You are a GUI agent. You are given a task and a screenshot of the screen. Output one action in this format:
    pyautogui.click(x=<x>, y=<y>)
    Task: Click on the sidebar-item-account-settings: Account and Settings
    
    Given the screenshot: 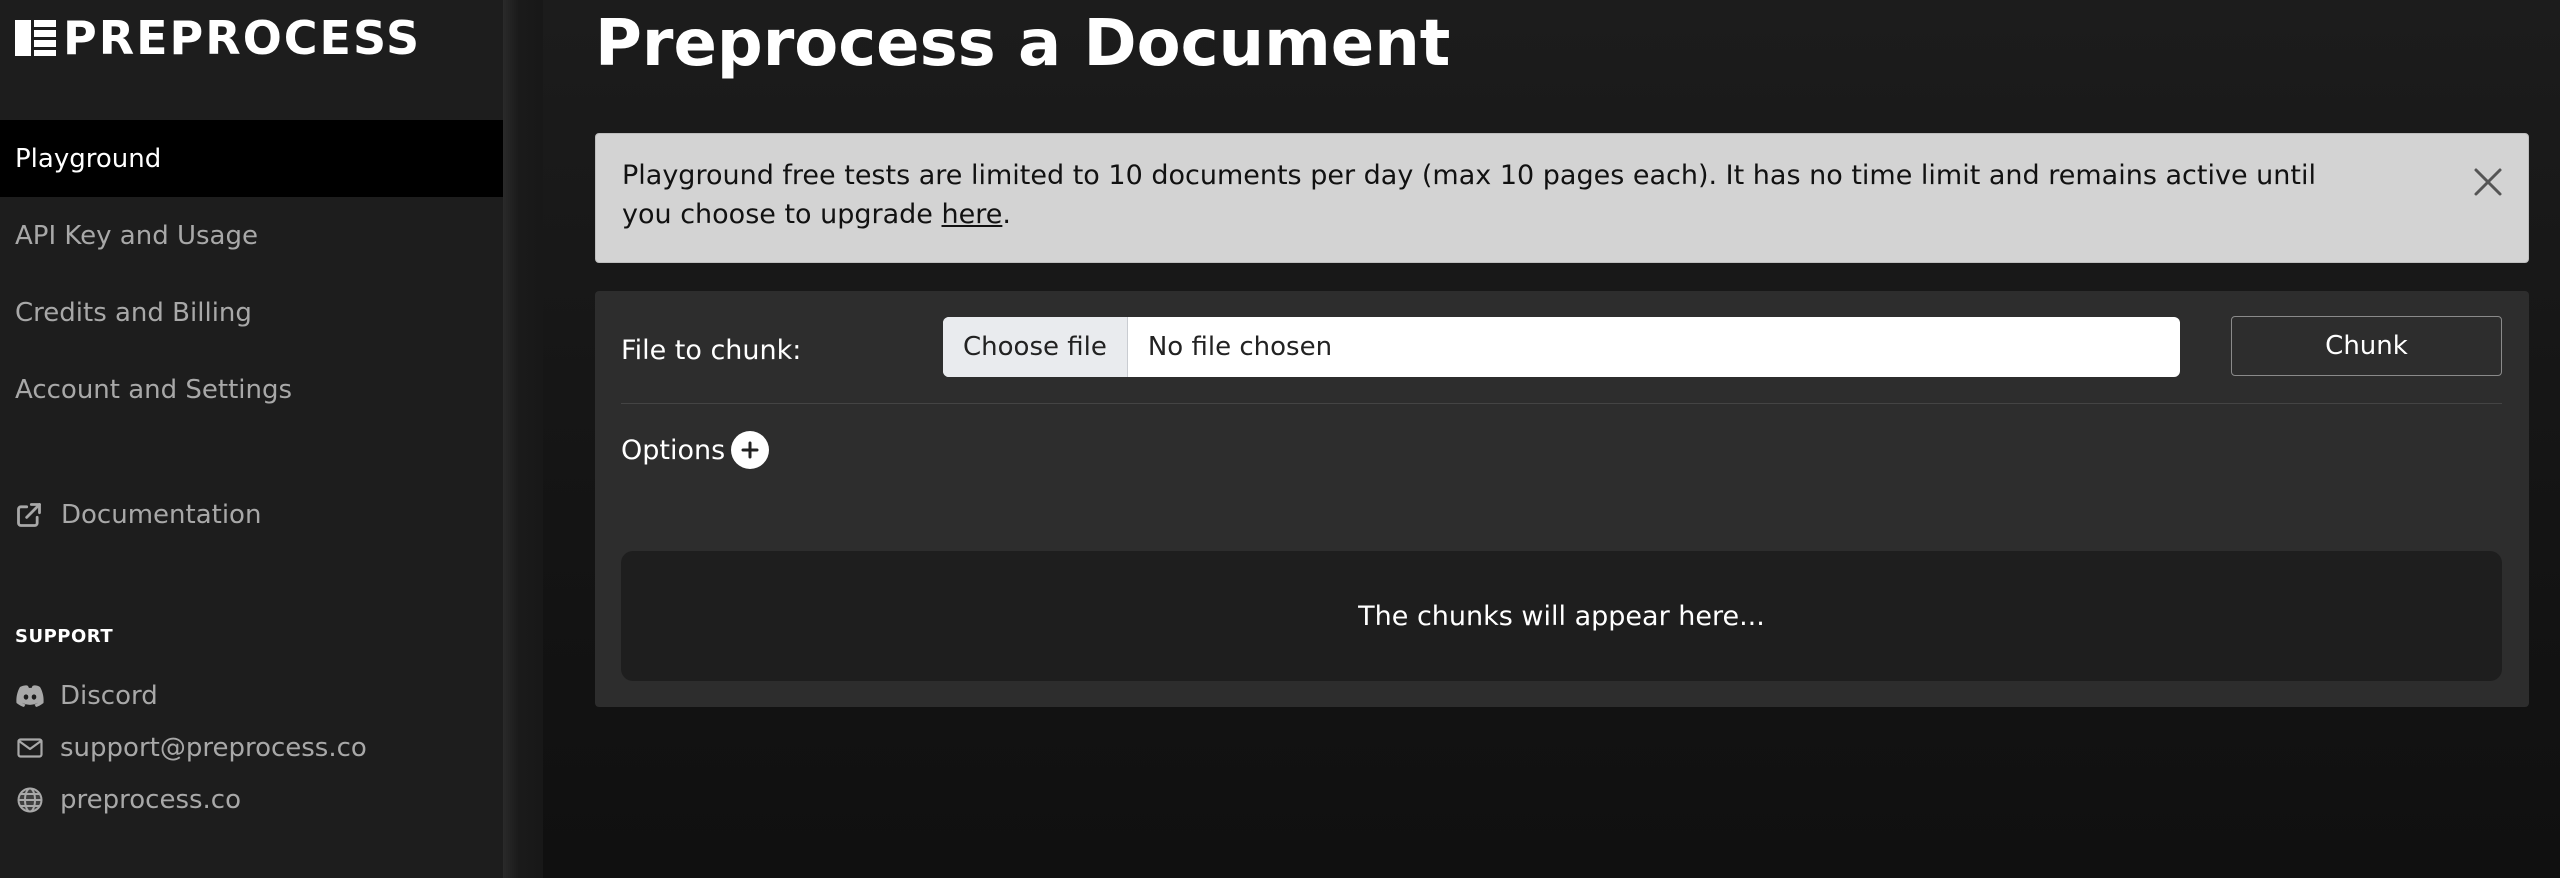 What is the action you would take?
    pyautogui.click(x=251, y=389)
    